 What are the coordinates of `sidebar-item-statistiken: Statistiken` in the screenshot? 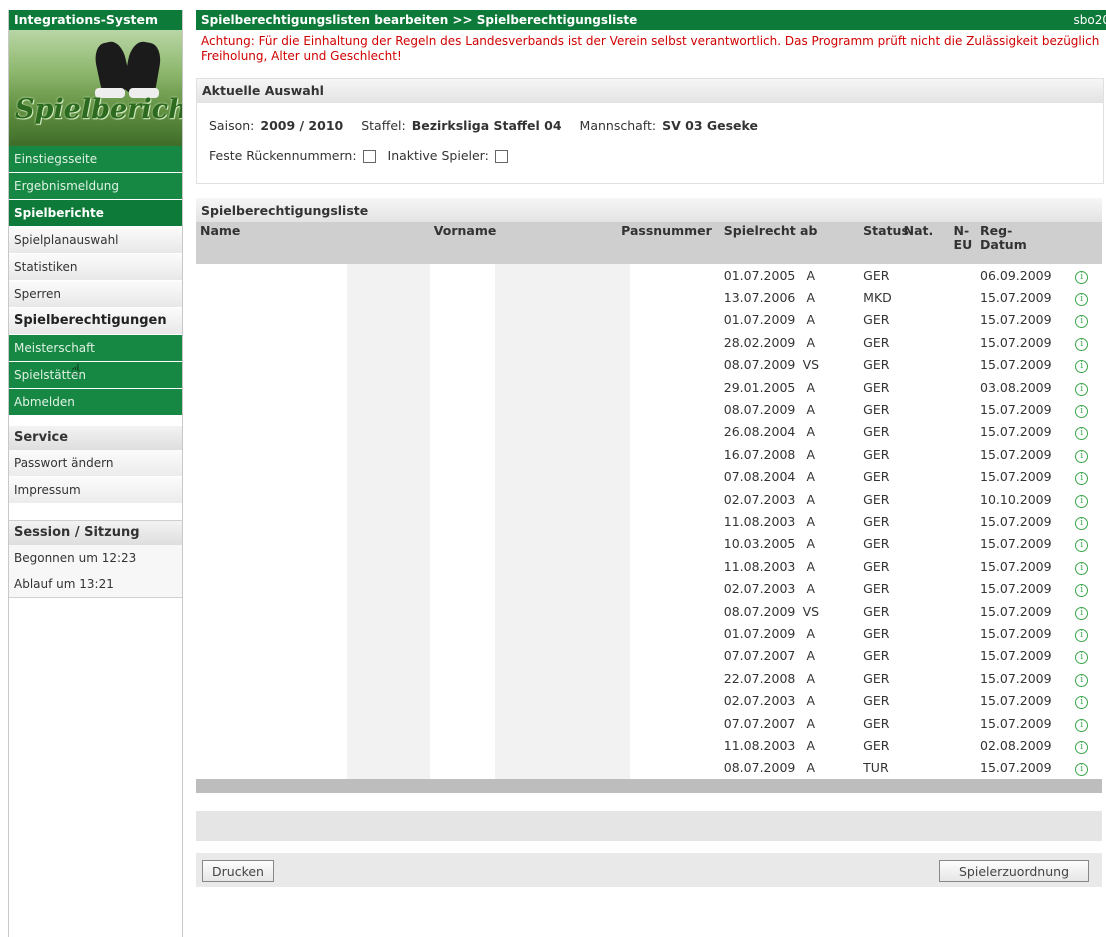 It's located at (95, 267).